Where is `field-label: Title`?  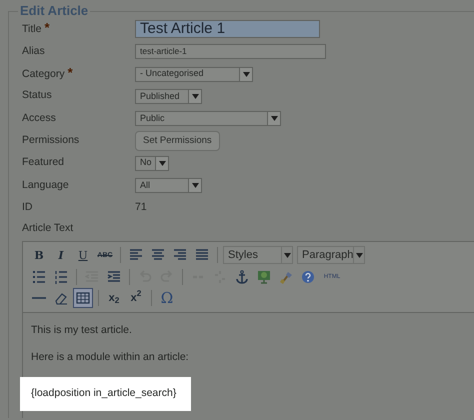
field-label: Title is located at coordinates (32, 29).